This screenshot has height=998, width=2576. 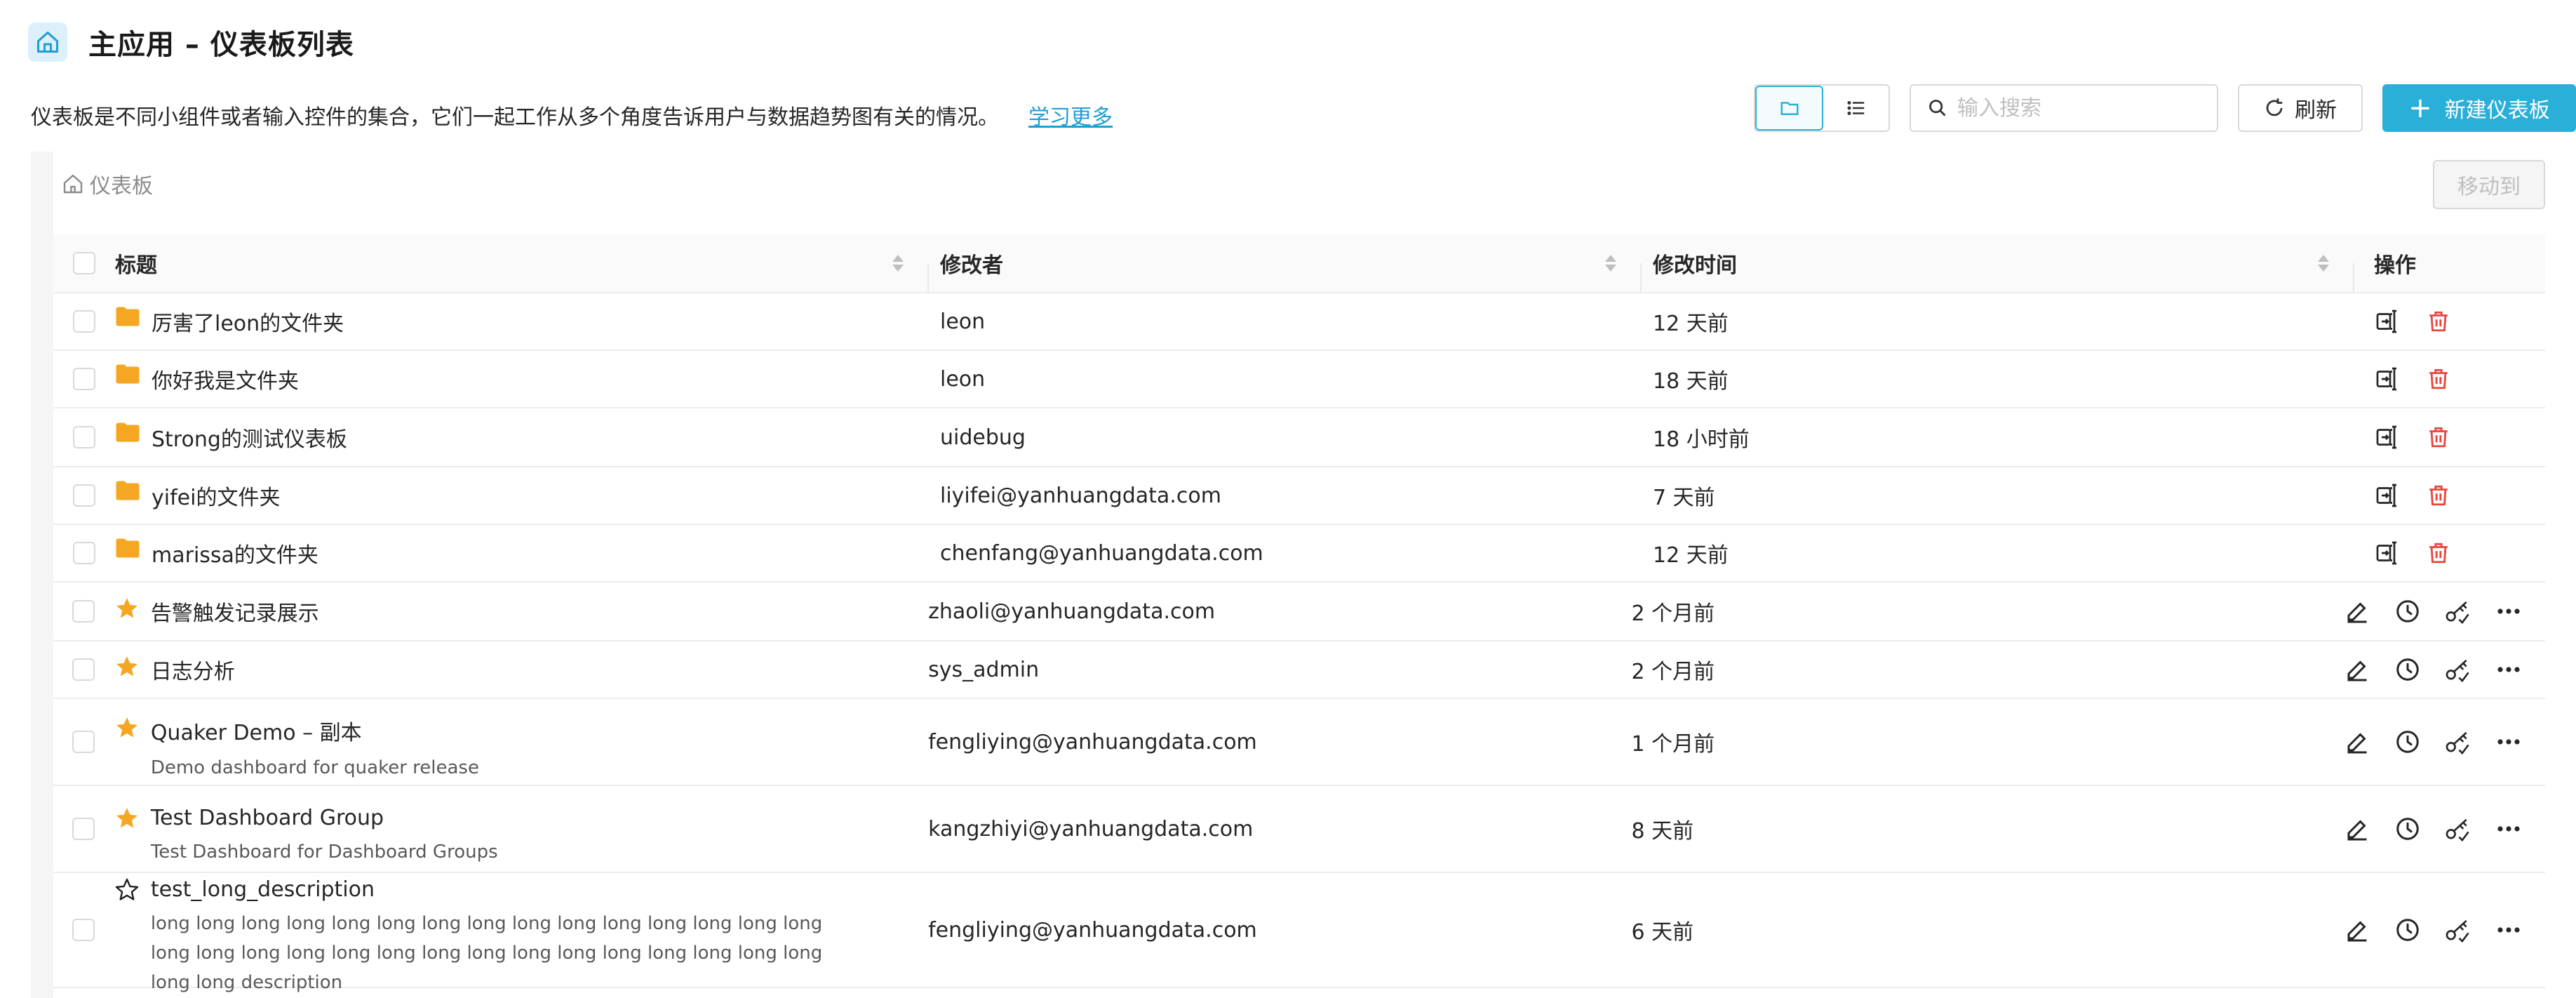 I want to click on new-dashboard-button: + 新建仪表板, so click(x=2479, y=108).